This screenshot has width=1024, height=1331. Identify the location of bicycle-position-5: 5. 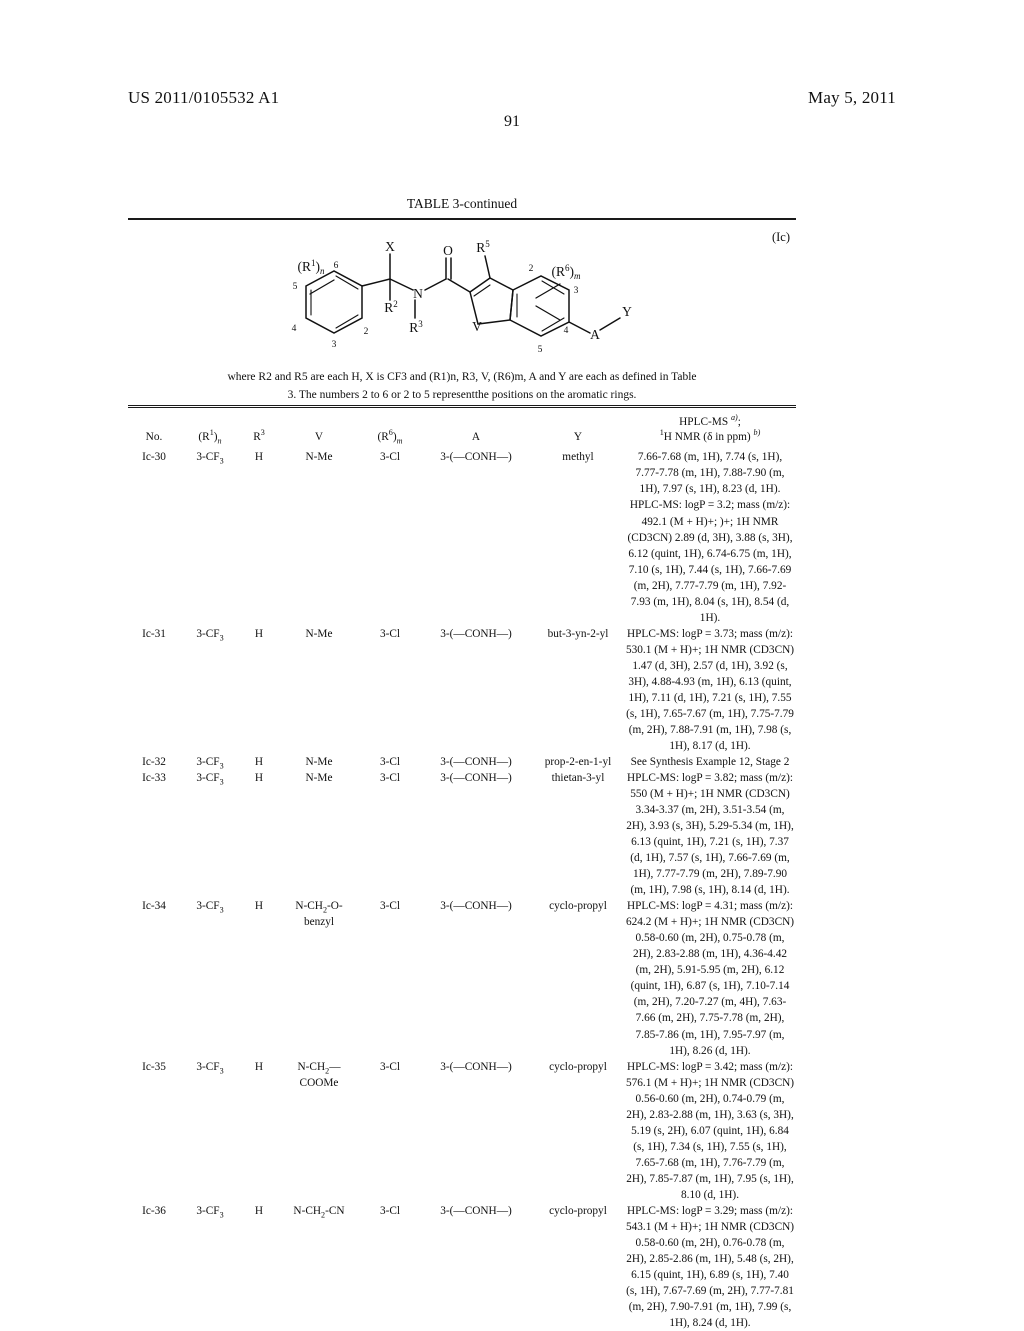
(540, 350).